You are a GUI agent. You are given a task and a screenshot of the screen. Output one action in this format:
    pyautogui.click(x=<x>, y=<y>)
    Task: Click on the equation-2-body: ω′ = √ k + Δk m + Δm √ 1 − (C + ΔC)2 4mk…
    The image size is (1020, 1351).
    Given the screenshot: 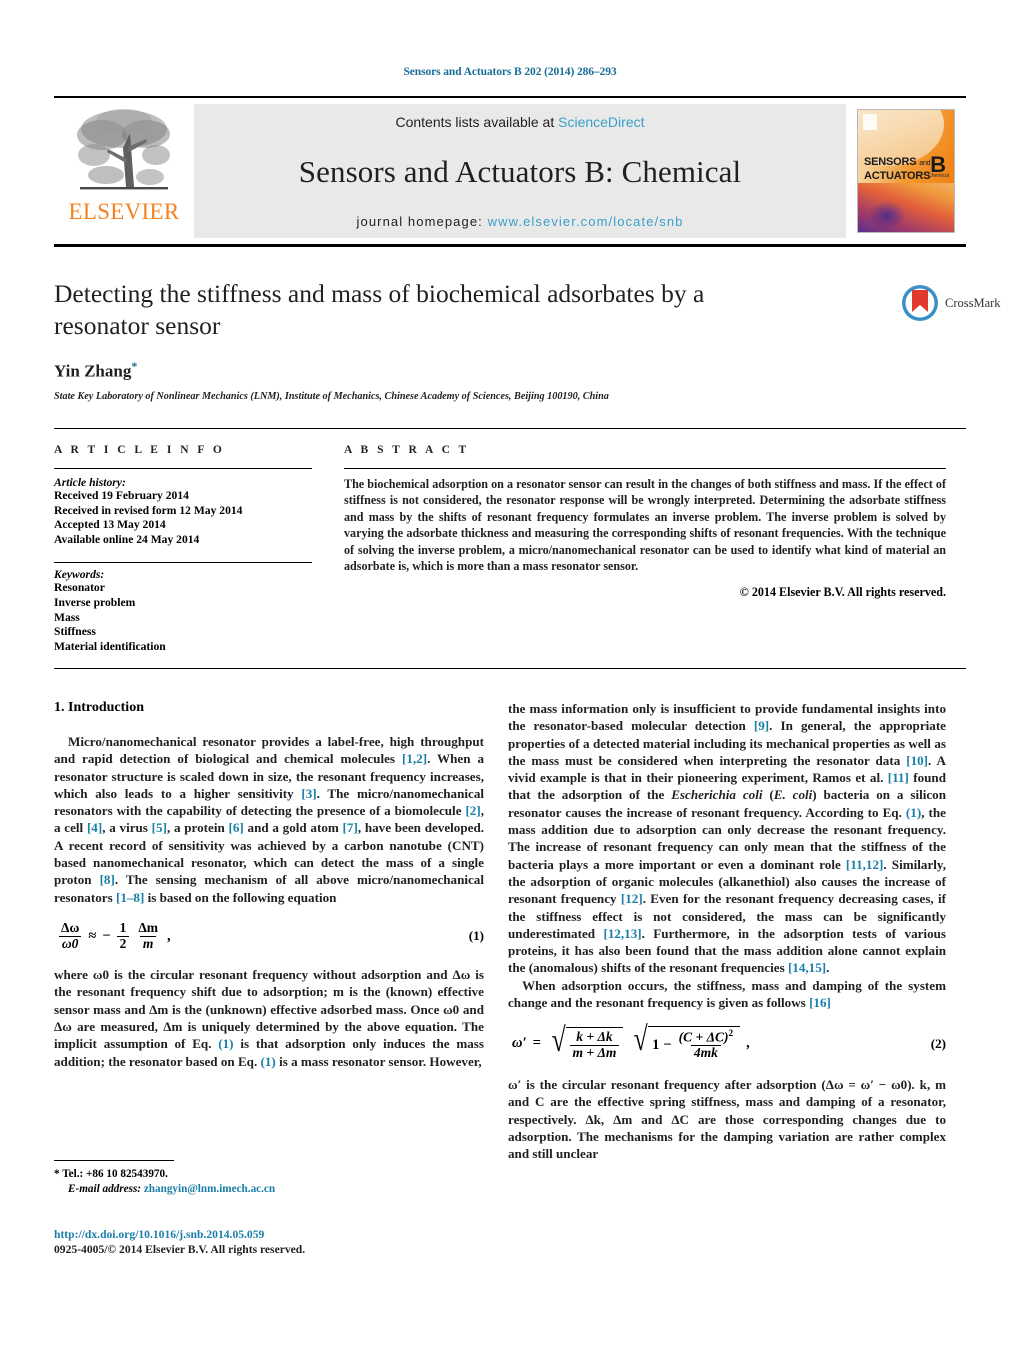 What is the action you would take?
    pyautogui.click(x=629, y=1041)
    